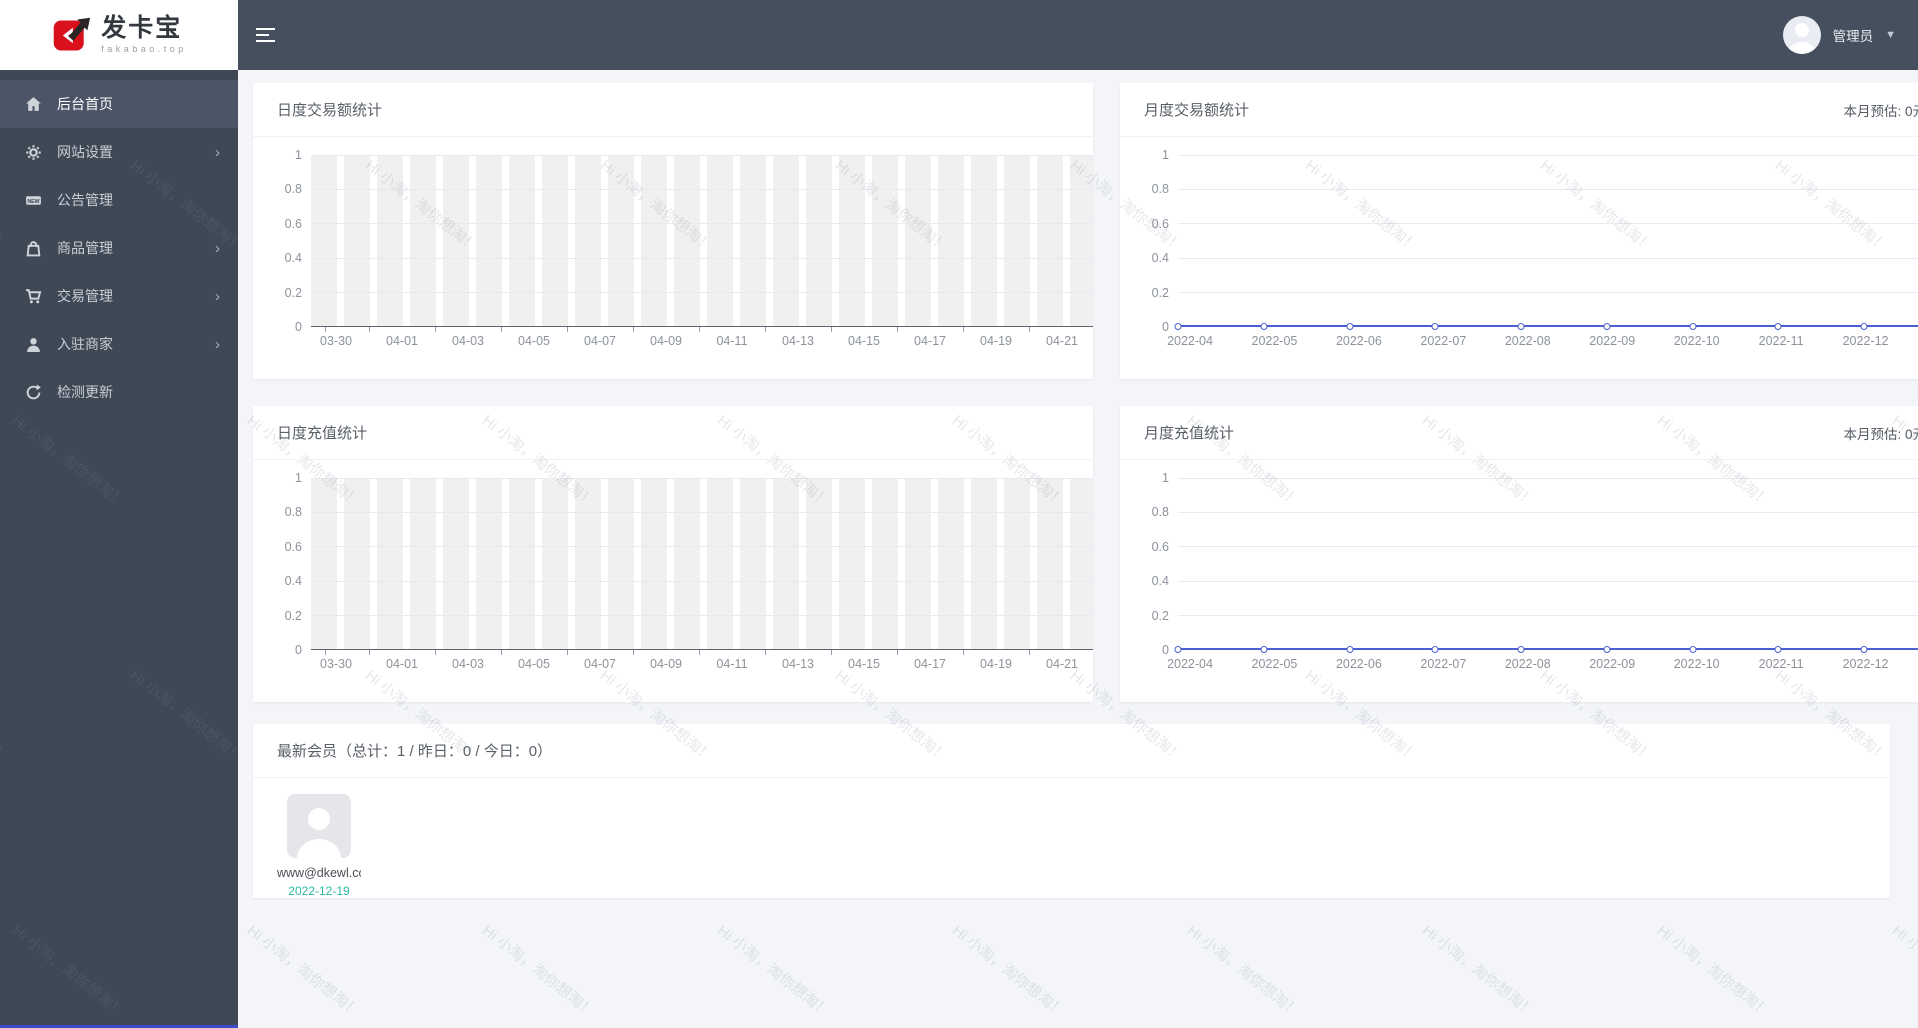 The width and height of the screenshot is (1918, 1028). Describe the element at coordinates (85, 104) in the screenshot. I see `sidebar-item-label: 后台首页` at that location.